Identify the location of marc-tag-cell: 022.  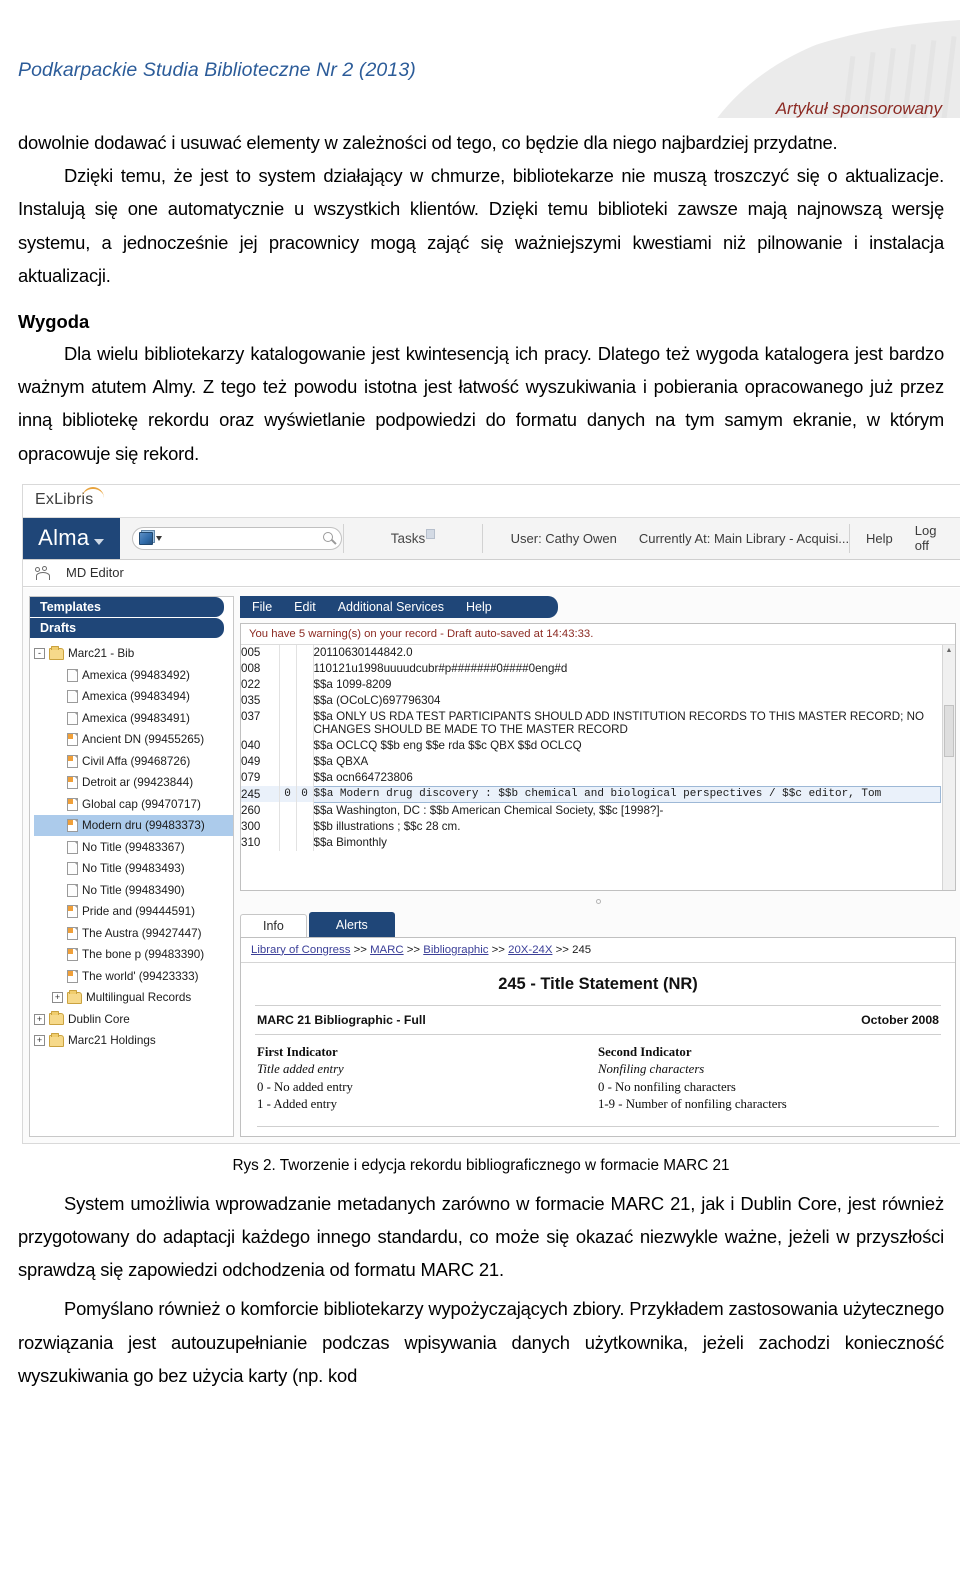
(260, 684).